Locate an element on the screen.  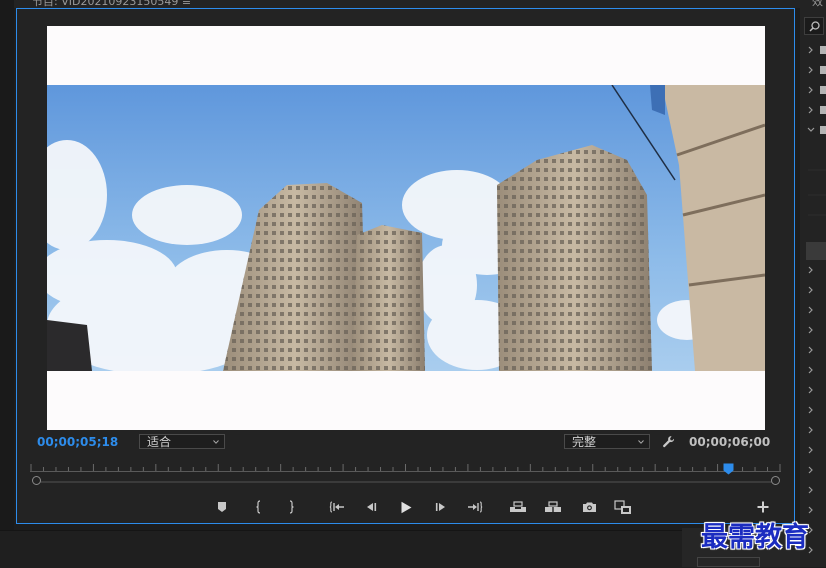
playhead-marker is located at coordinates (728, 469).